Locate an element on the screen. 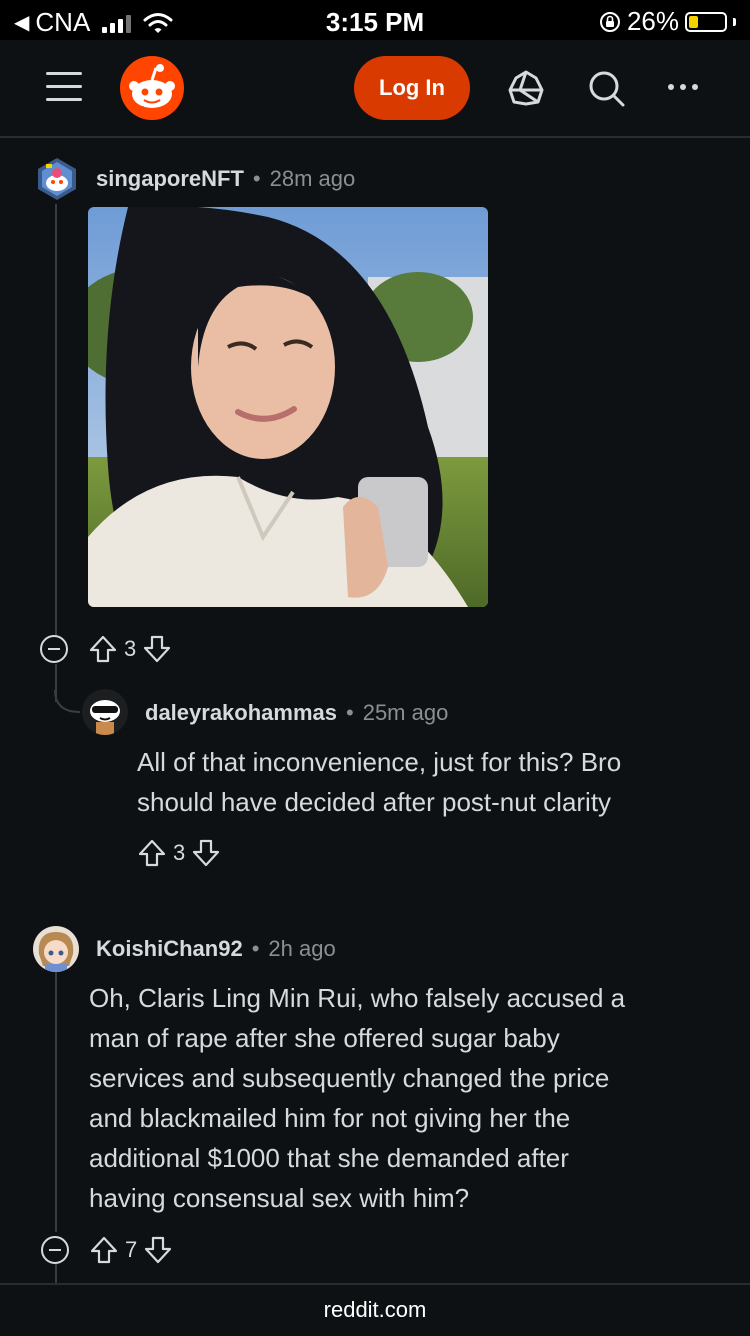  snoo-icon is located at coordinates (152, 90).